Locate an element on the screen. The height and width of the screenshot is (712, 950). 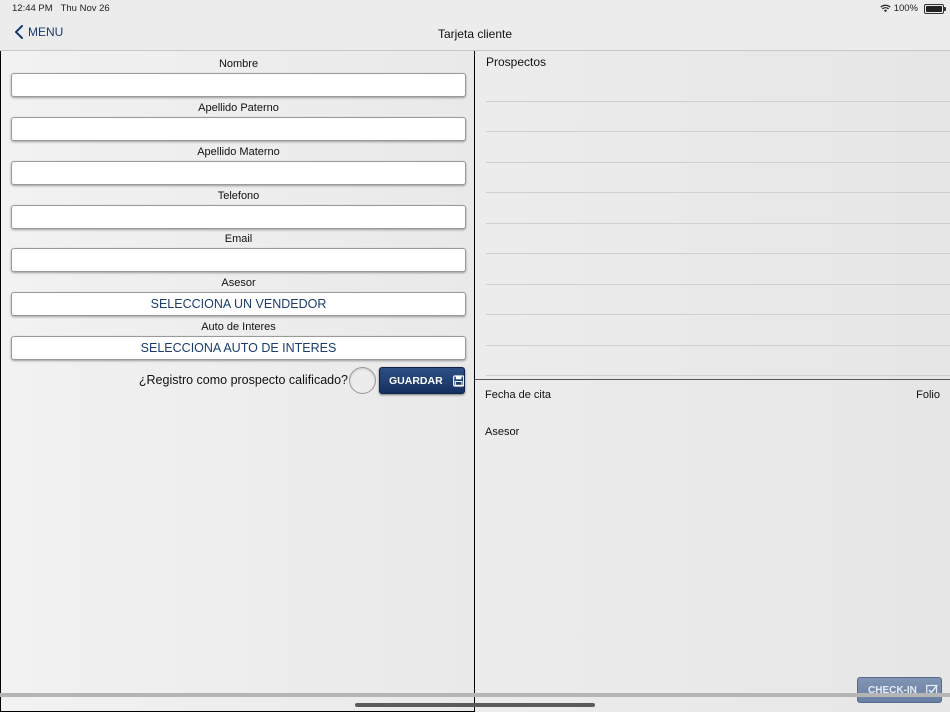
asesor-select: SELECCIONA UN VENDEDOR is located at coordinates (238, 304).